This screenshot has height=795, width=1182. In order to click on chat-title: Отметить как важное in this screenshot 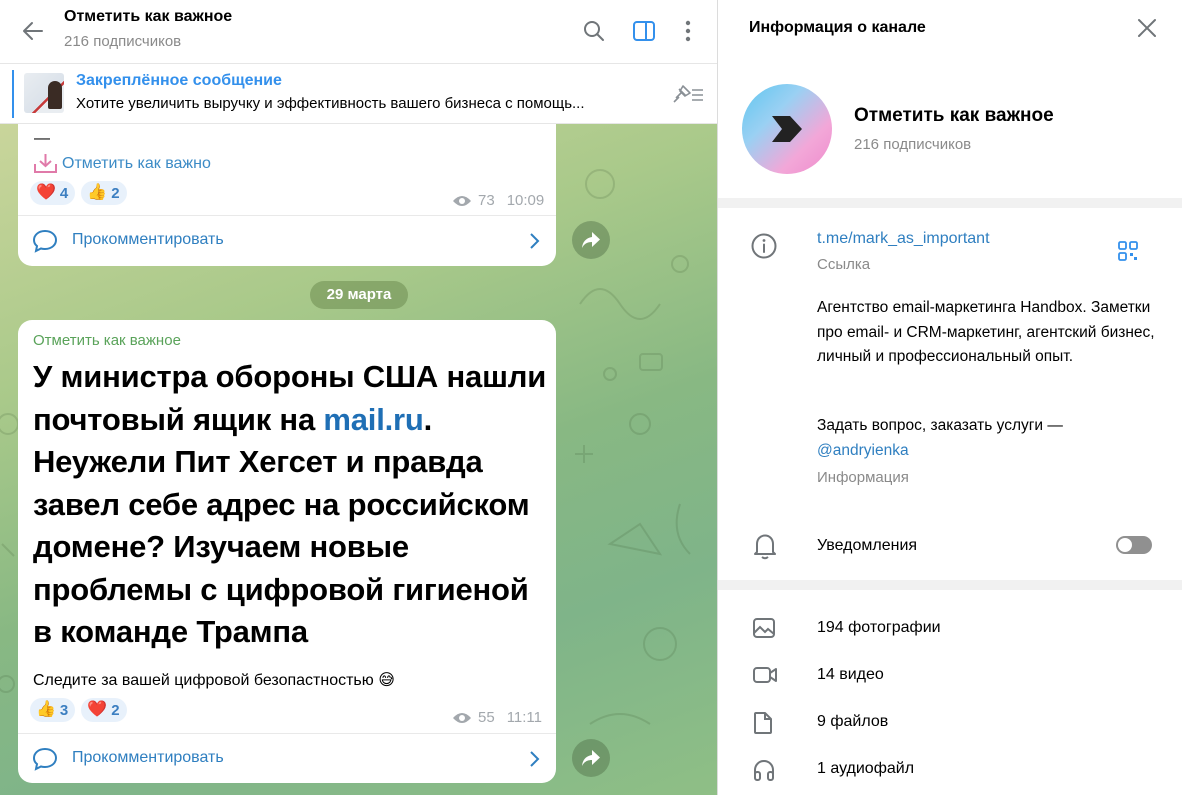, I will do `click(148, 17)`.